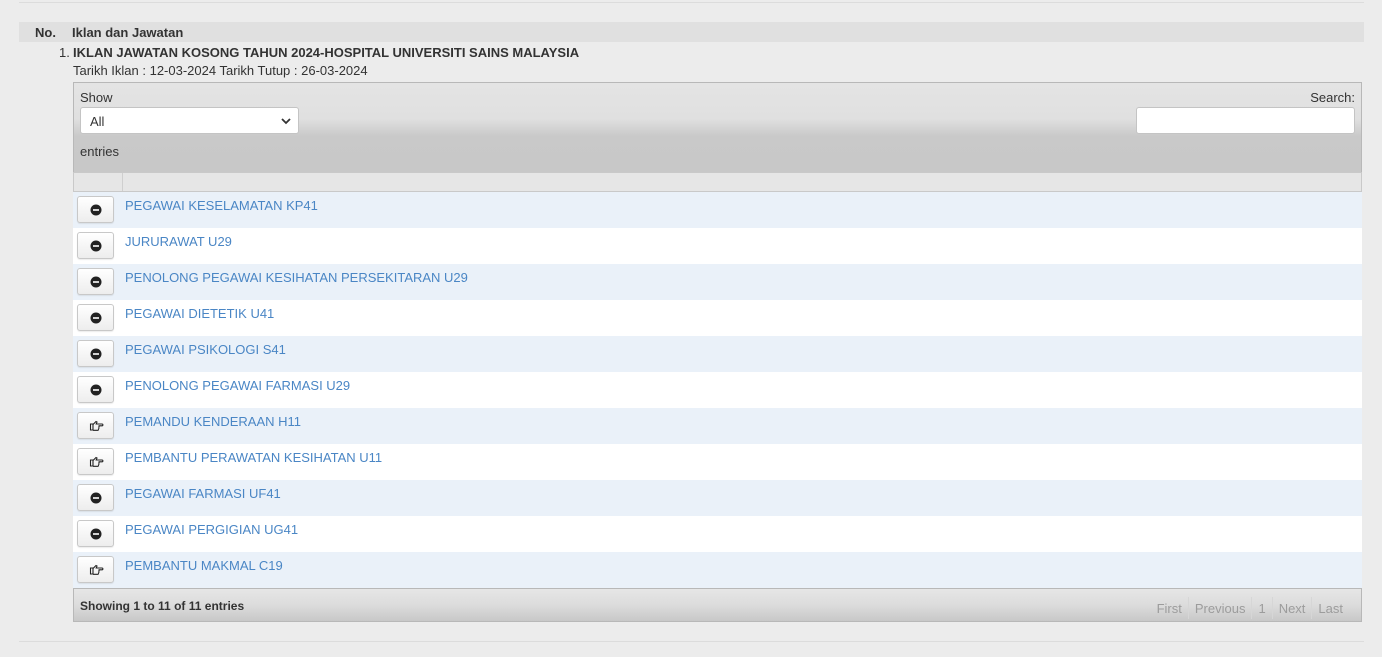 The image size is (1382, 657). I want to click on length-select-value: All, so click(97, 121).